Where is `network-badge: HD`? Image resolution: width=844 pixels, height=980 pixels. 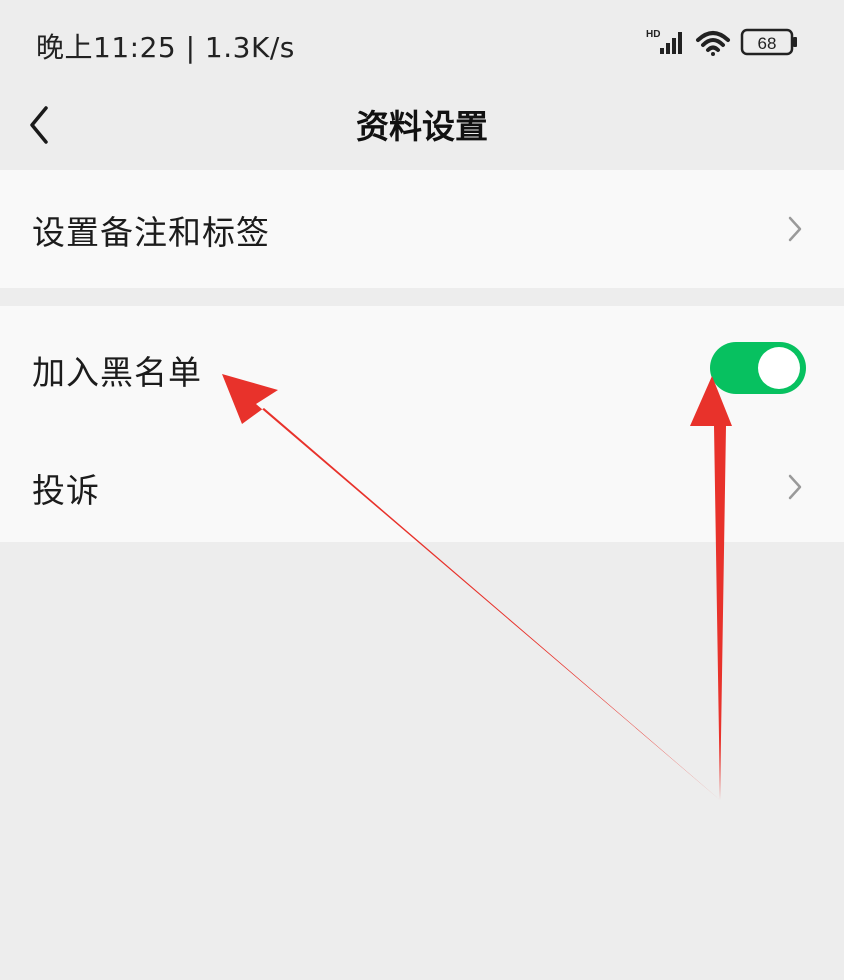
network-badge: HD is located at coordinates (653, 34).